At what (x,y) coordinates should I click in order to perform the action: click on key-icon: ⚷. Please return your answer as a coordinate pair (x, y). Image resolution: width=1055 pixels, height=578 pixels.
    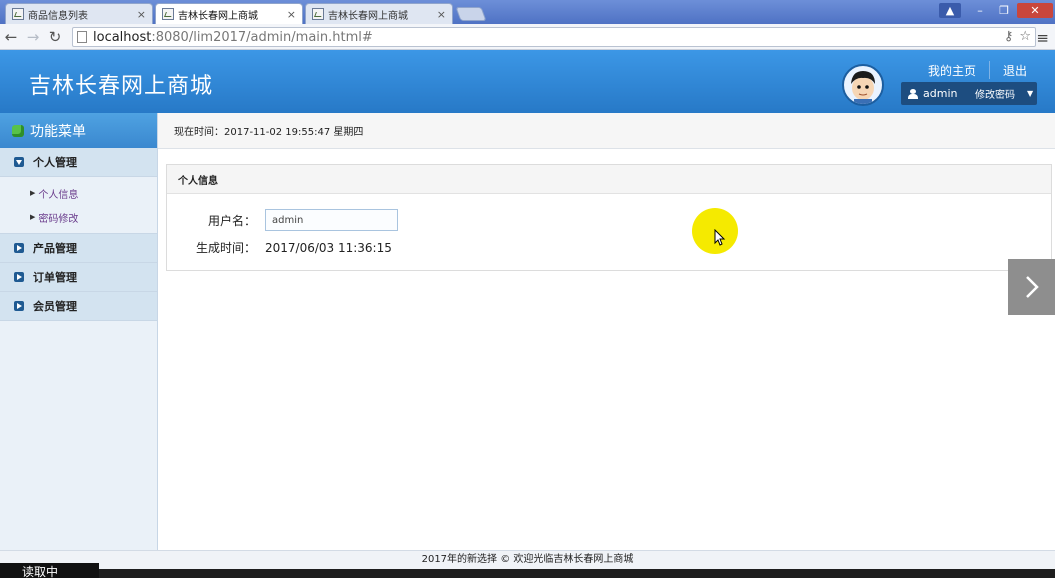
    Looking at the image, I should click on (1009, 36).